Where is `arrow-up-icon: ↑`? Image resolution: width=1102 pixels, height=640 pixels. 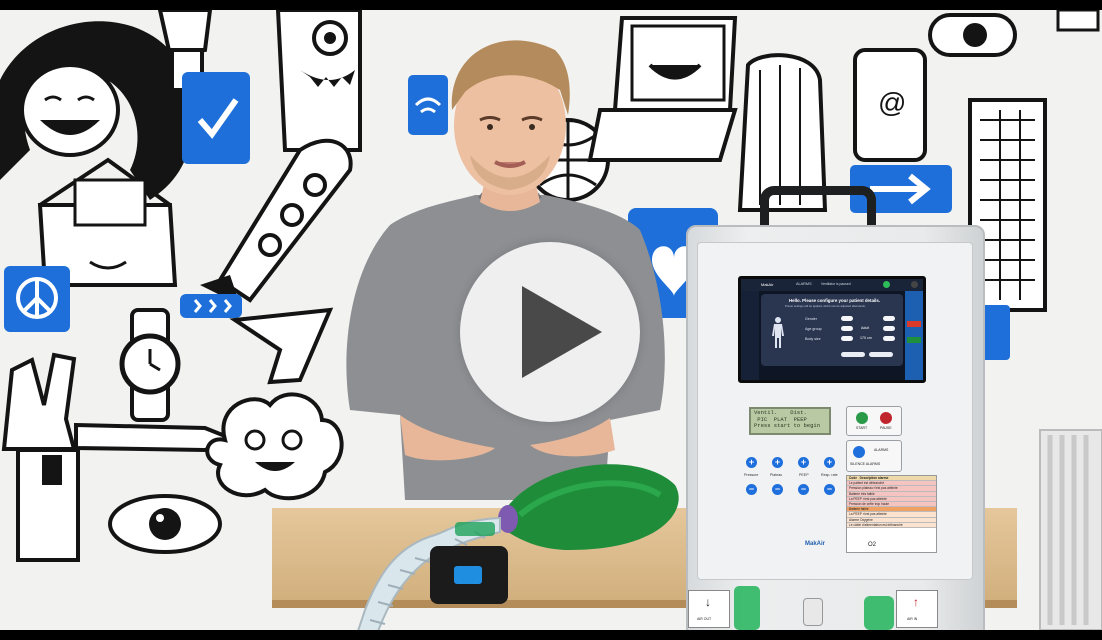
arrow-up-icon: ↑ is located at coordinates (916, 602).